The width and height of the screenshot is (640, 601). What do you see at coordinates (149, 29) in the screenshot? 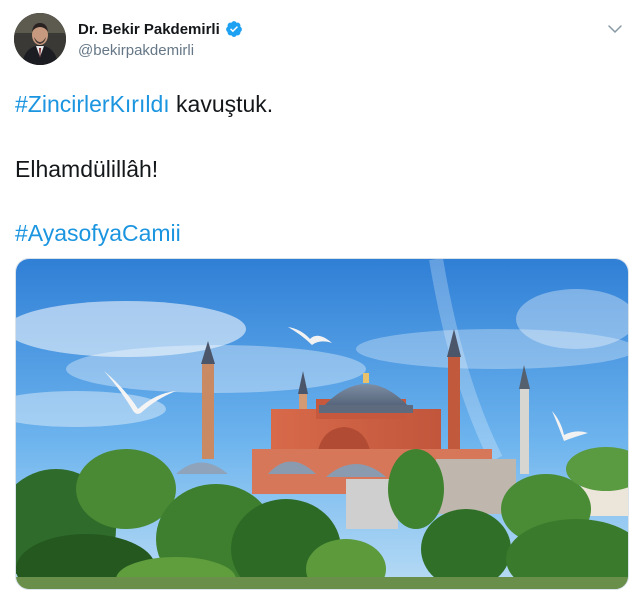
I see `author-display-name: Dr. Bekir Pakdemirli` at bounding box center [149, 29].